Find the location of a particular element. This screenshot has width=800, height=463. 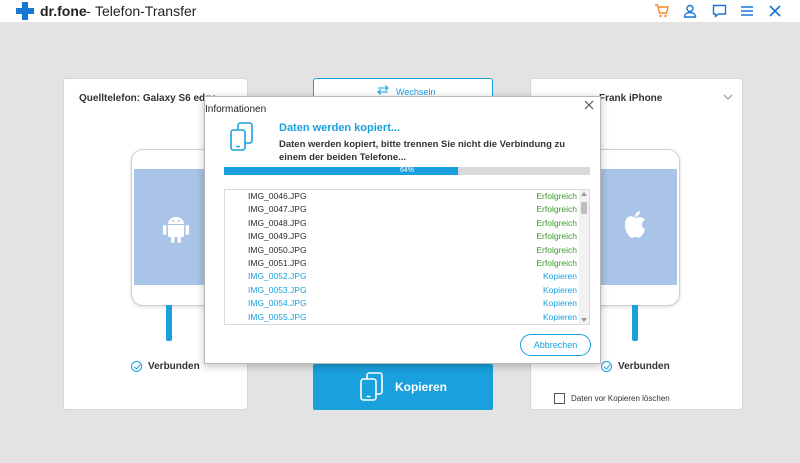

source-phone-label: Quelltelefon: Galaxy S6 edge is located at coordinates (148, 98).